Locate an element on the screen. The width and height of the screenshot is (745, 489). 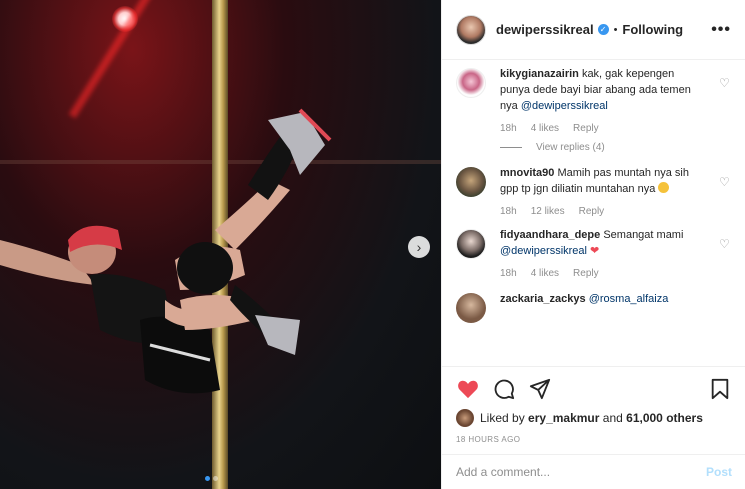
comment-text: zackaria_zackys @rosma_alfaiza is located at coordinates (598, 299).